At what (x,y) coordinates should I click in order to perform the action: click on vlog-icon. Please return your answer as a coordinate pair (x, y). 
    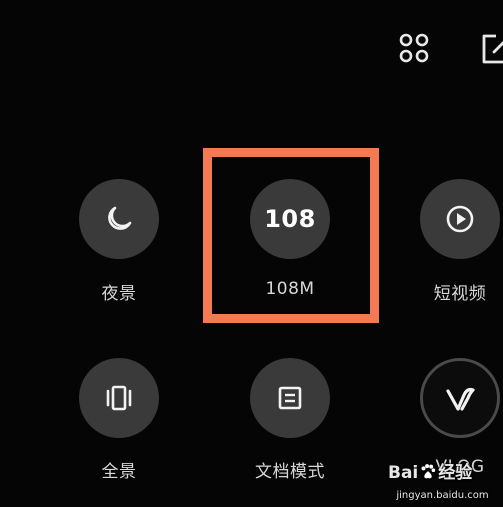
    Looking at the image, I should click on (460, 399).